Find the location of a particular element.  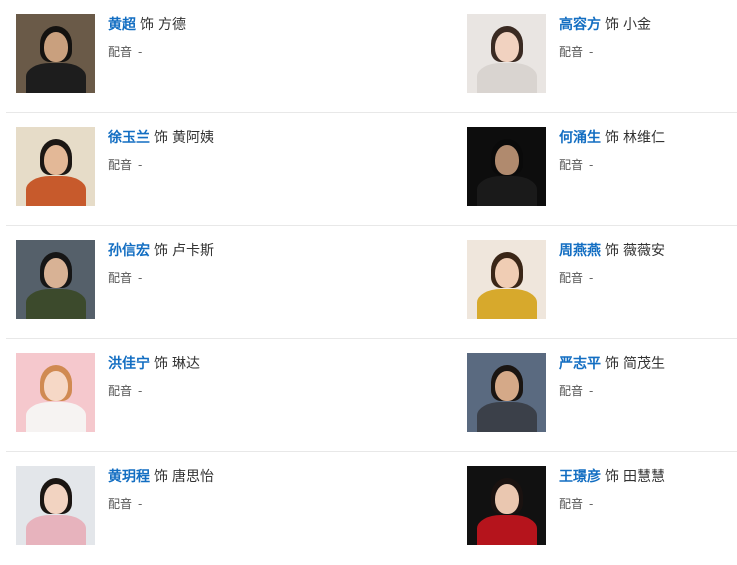

actor-name-link: 徐玉兰 is located at coordinates (129, 138).